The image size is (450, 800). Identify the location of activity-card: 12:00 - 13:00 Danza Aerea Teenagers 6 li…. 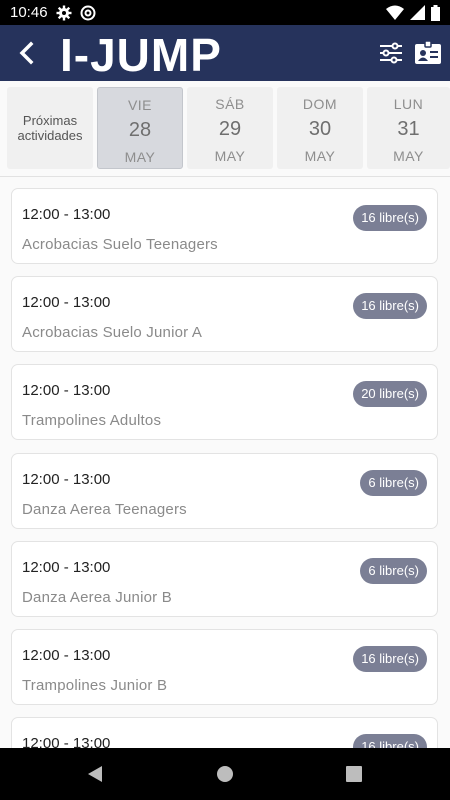
(224, 491).